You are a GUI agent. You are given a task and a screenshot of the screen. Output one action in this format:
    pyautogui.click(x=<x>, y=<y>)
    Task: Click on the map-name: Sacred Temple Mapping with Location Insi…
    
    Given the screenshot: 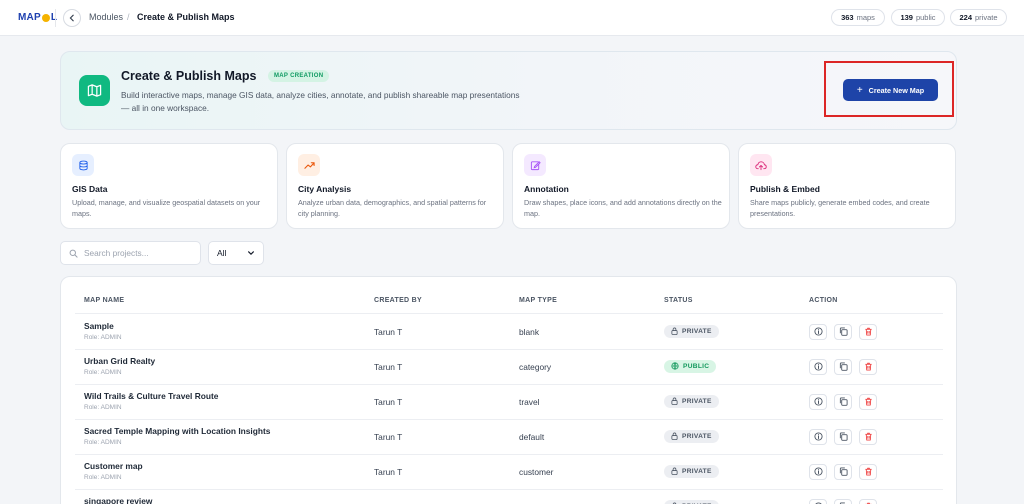 What is the action you would take?
    pyautogui.click(x=177, y=431)
    